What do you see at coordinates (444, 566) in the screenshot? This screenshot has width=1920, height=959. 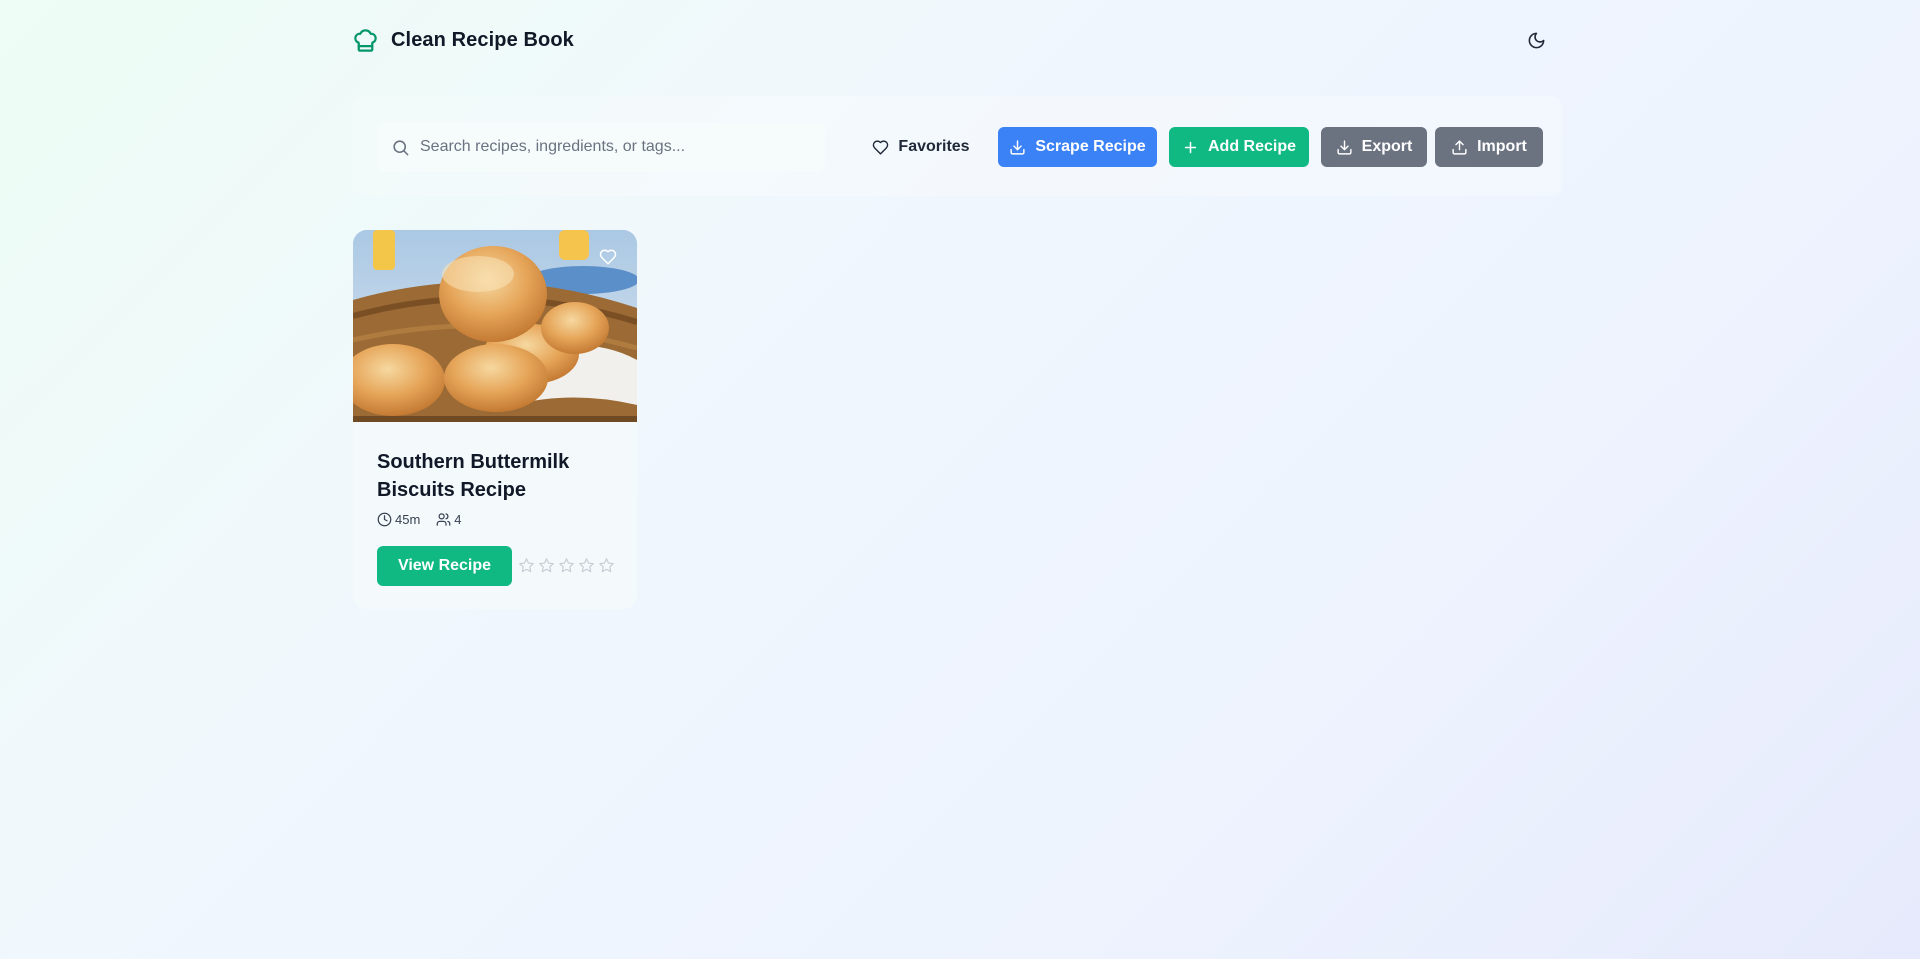 I see `view-recipe-button: View Recipe` at bounding box center [444, 566].